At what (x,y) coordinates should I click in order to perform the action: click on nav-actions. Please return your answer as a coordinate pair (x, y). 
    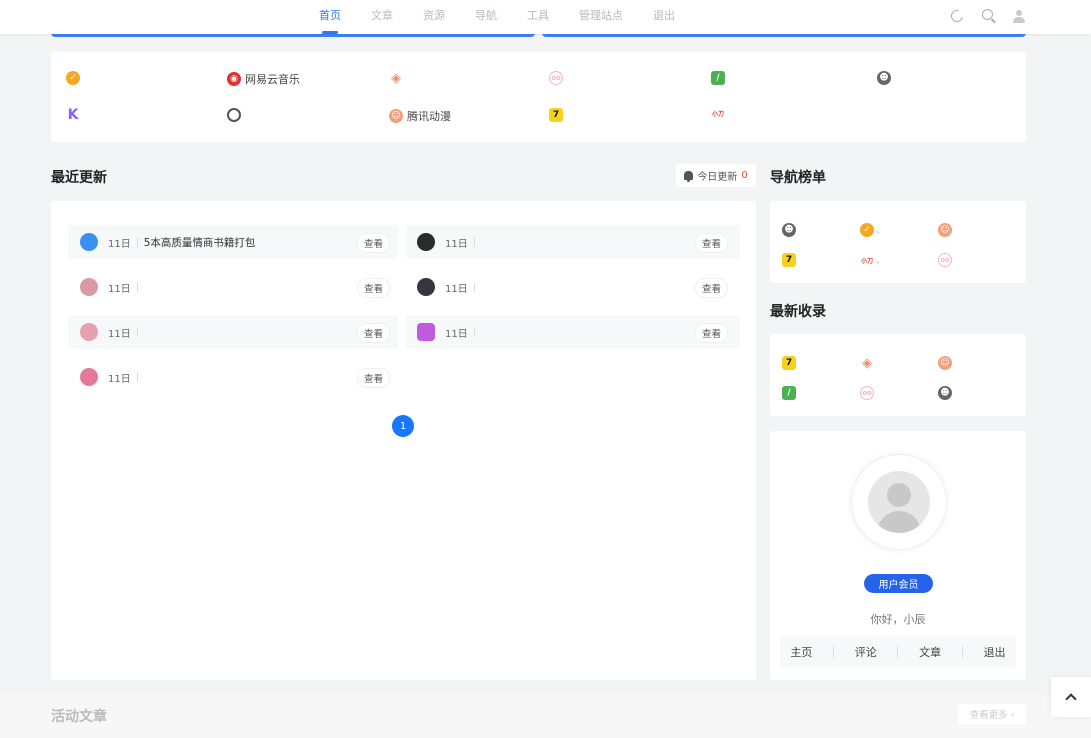
    Looking at the image, I should click on (986, 16).